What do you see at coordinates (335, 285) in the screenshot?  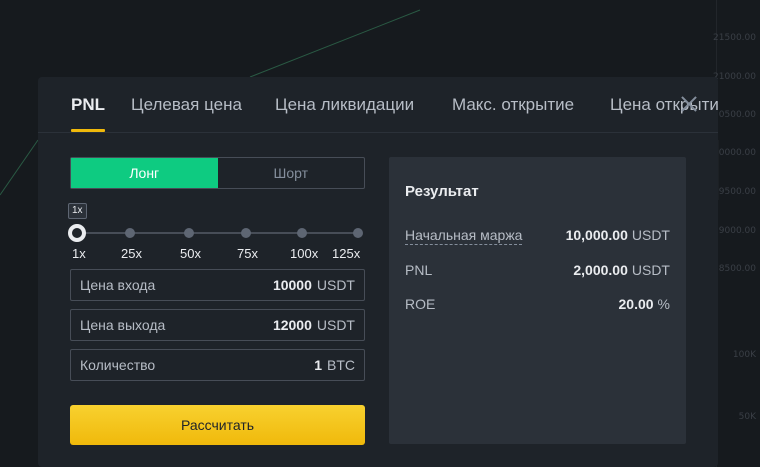 I see `entry-price-unit: USDT` at bounding box center [335, 285].